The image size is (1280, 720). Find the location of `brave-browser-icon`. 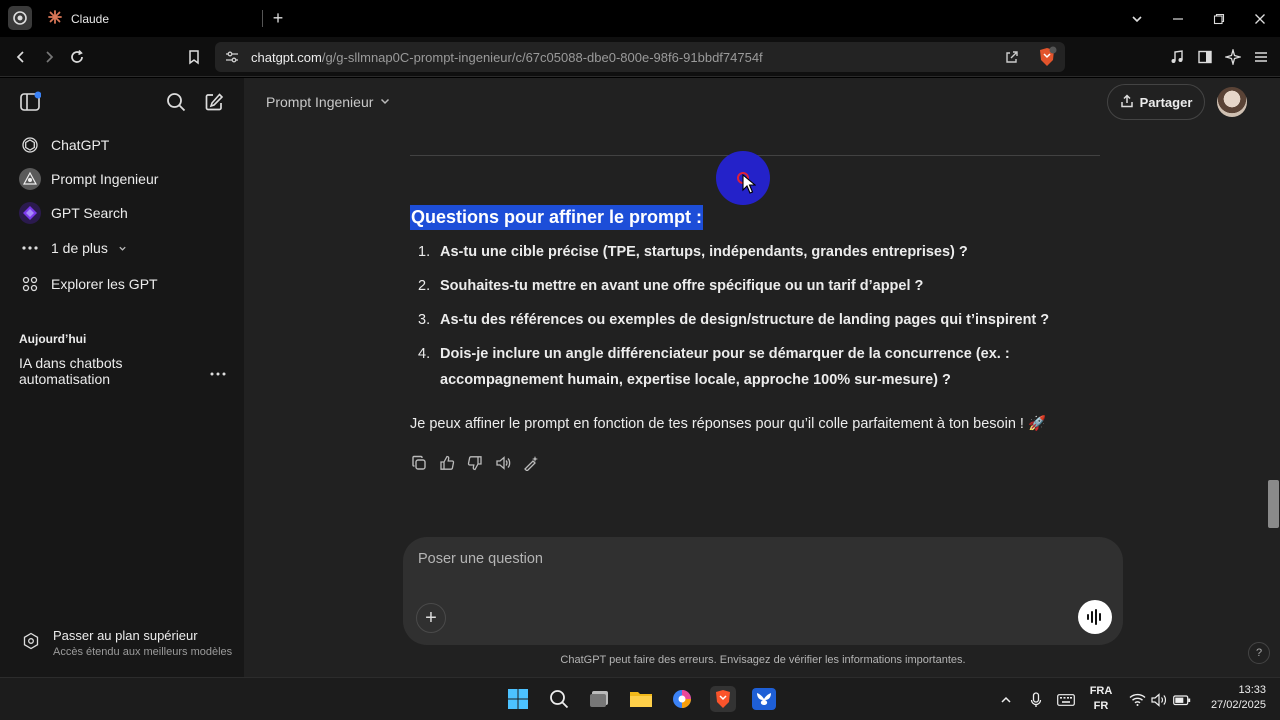

brave-browser-icon is located at coordinates (723, 699).